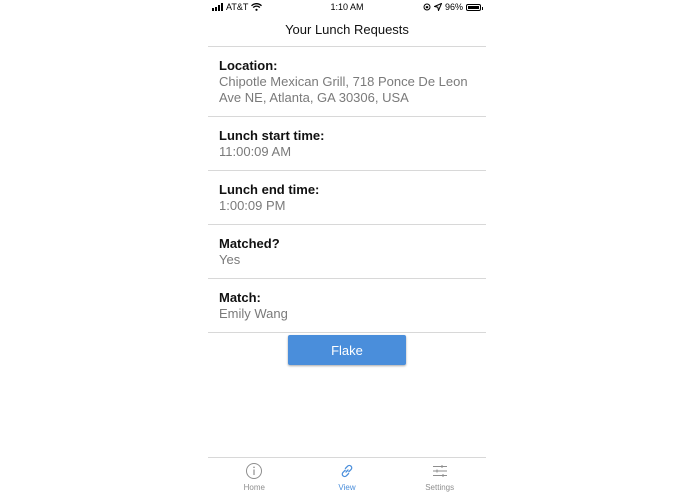 The image size is (695, 495). I want to click on matched-label: Matched?, so click(249, 243).